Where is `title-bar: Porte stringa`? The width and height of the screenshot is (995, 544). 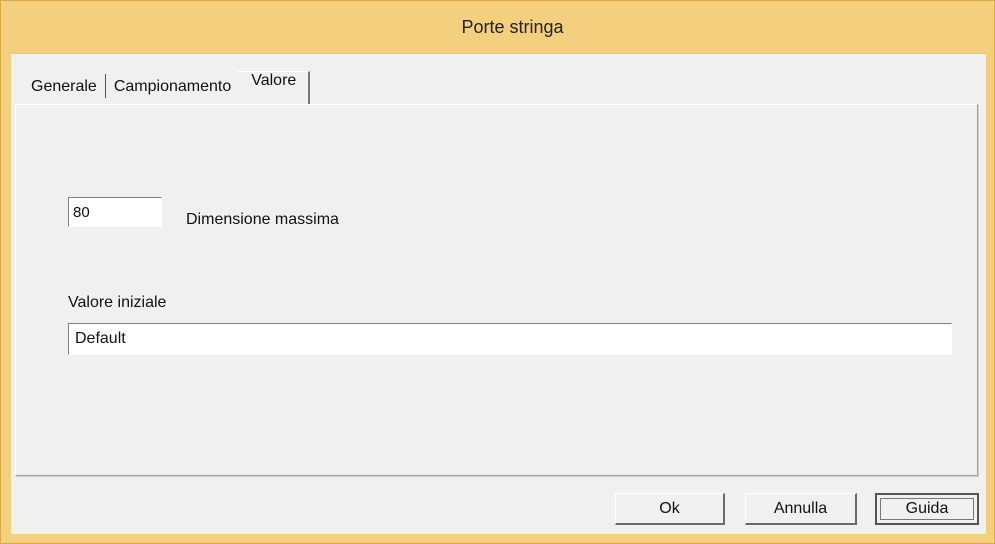
title-bar: Porte stringa is located at coordinates (497, 27).